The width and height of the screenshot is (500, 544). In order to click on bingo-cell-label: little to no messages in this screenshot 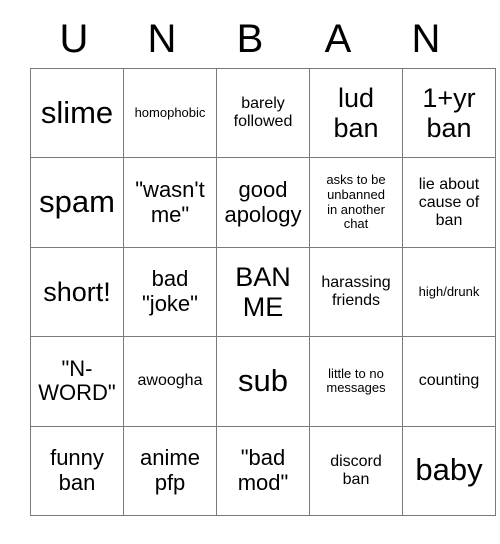, I will do `click(356, 380)`.